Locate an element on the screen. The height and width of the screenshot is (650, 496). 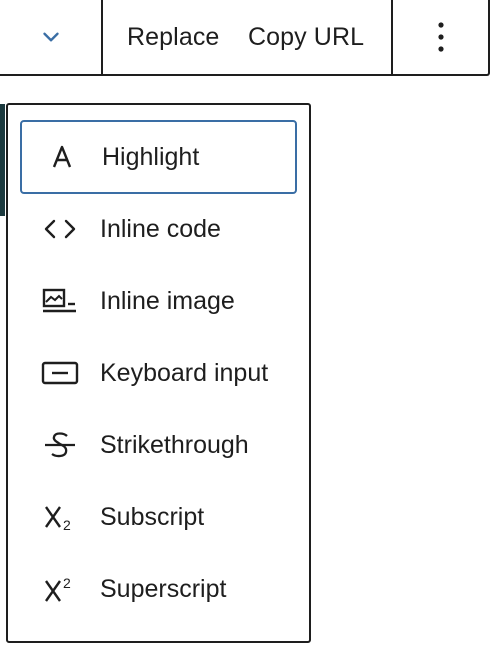
menu-item-strikethrough: Strikethrough is located at coordinates (158, 445).